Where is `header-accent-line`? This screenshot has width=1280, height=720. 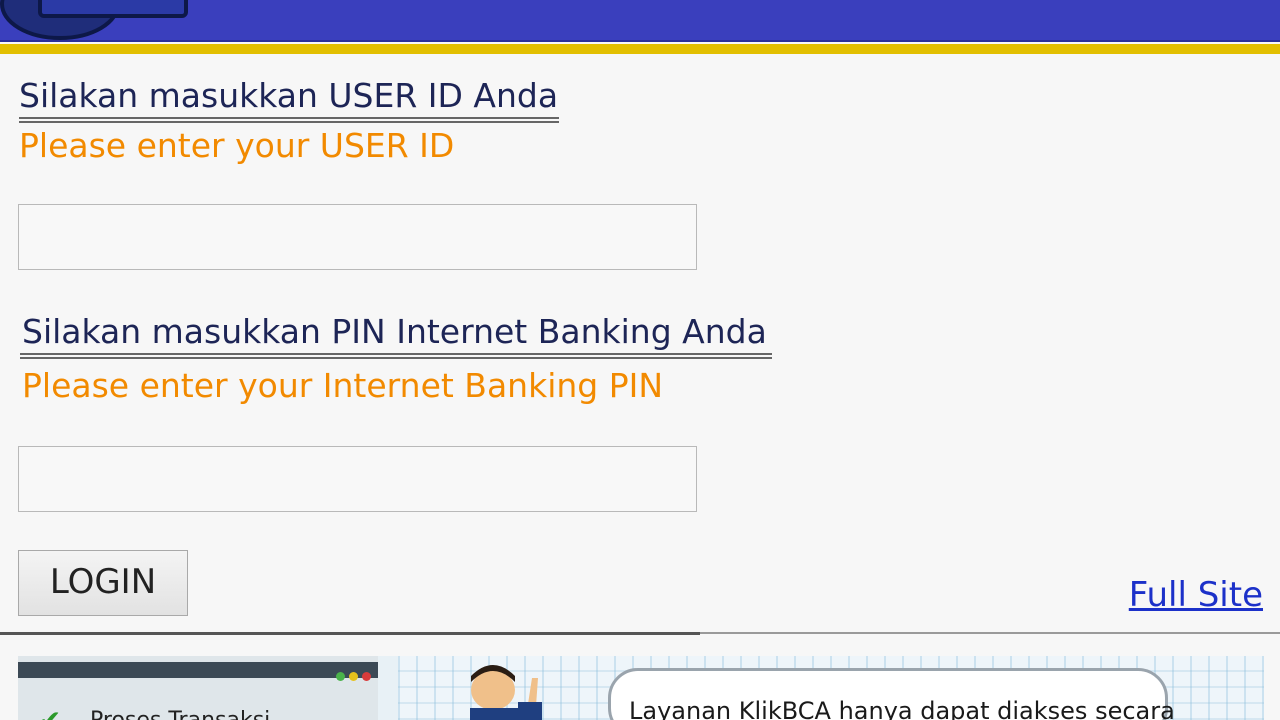 header-accent-line is located at coordinates (640, 49).